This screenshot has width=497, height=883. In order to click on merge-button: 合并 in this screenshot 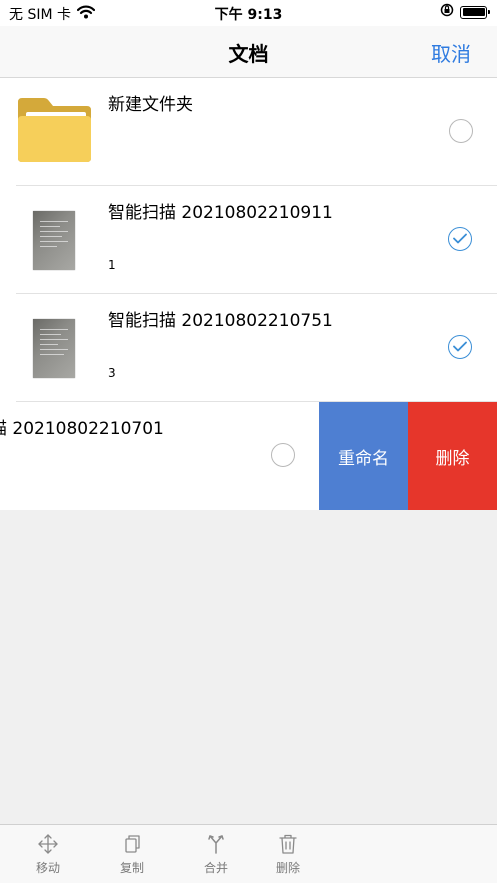, I will do `click(216, 854)`.